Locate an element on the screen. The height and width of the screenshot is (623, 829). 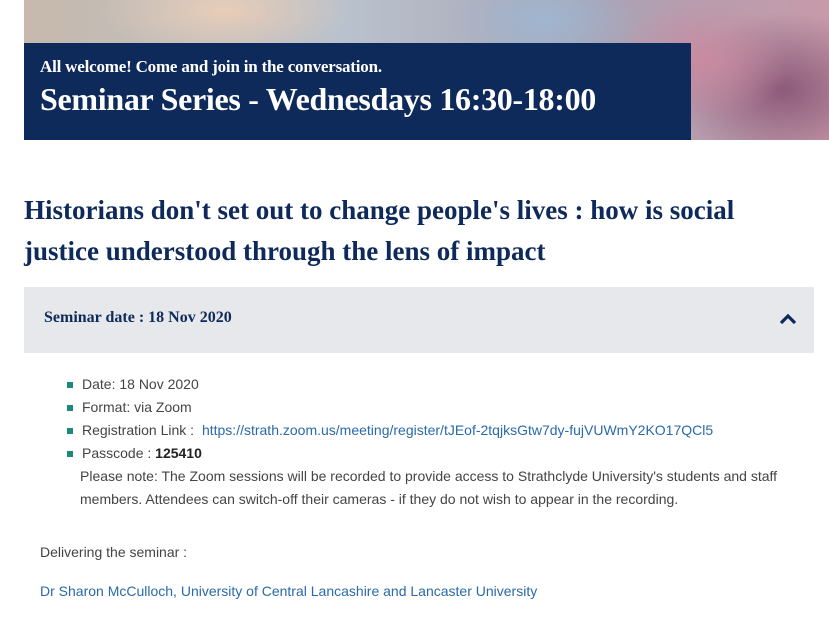
accordion-label: Seminar date : 18 Nov 2020 is located at coordinates (138, 317).